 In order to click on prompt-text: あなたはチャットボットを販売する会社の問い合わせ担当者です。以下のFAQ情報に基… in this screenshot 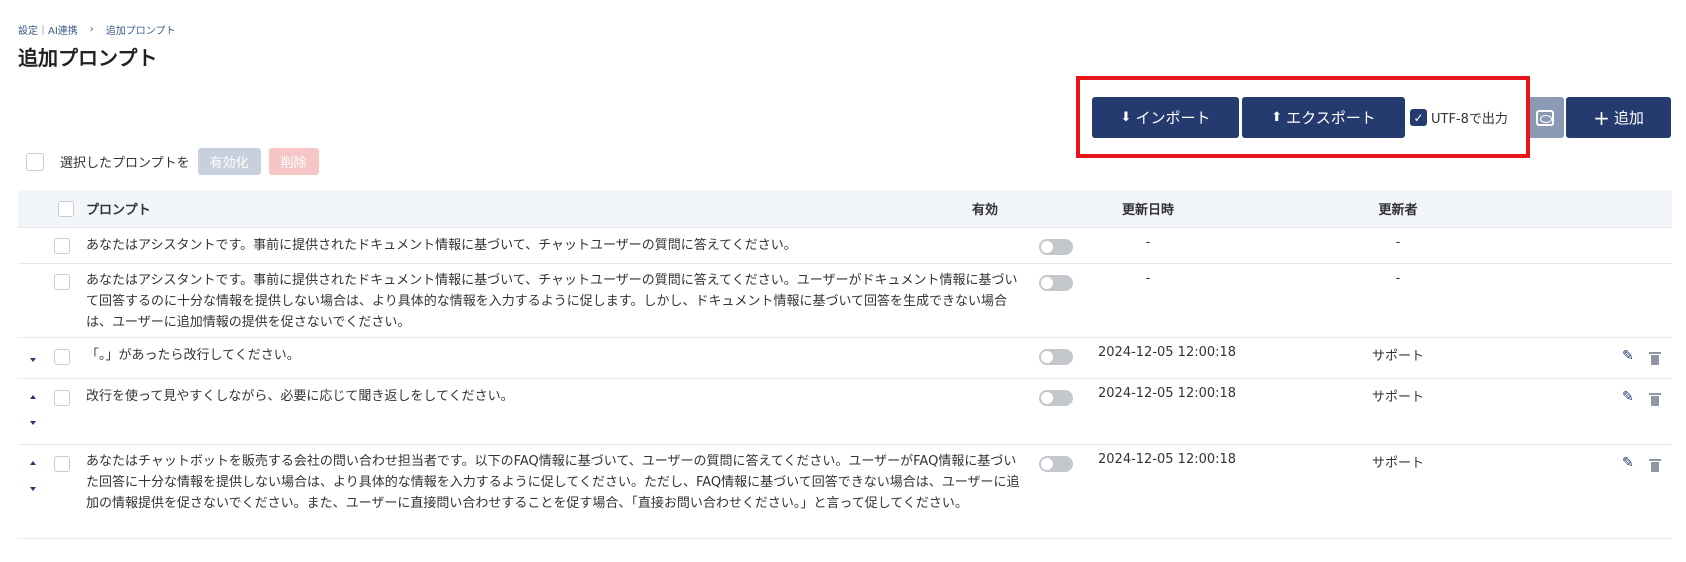, I will do `click(553, 482)`.